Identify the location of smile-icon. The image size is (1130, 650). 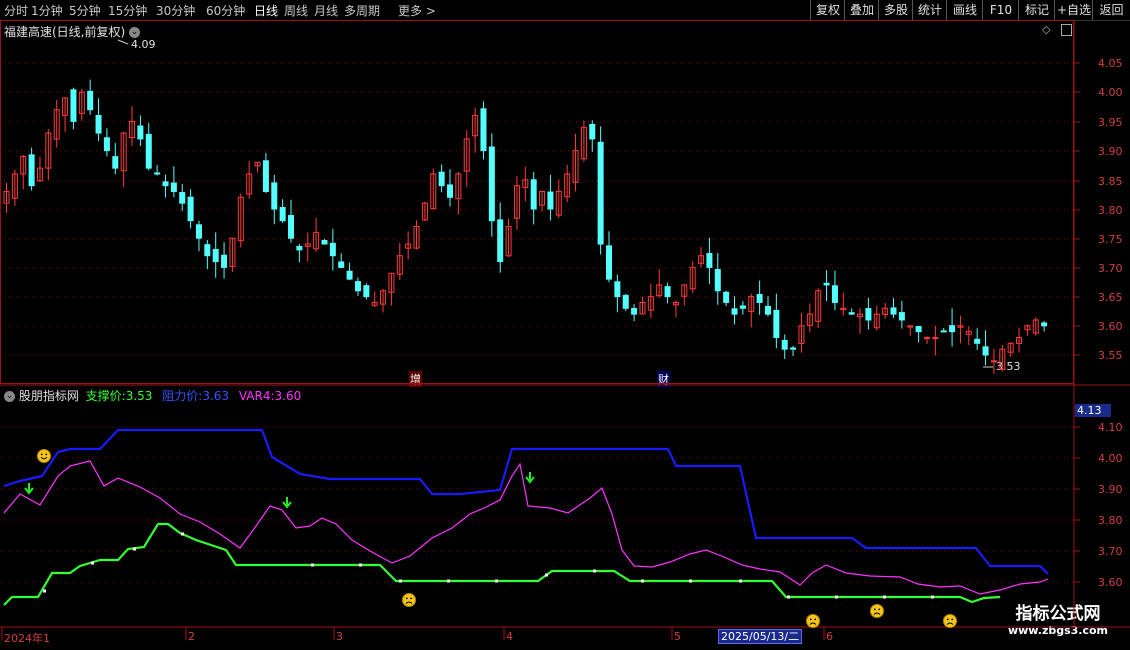
(44, 456).